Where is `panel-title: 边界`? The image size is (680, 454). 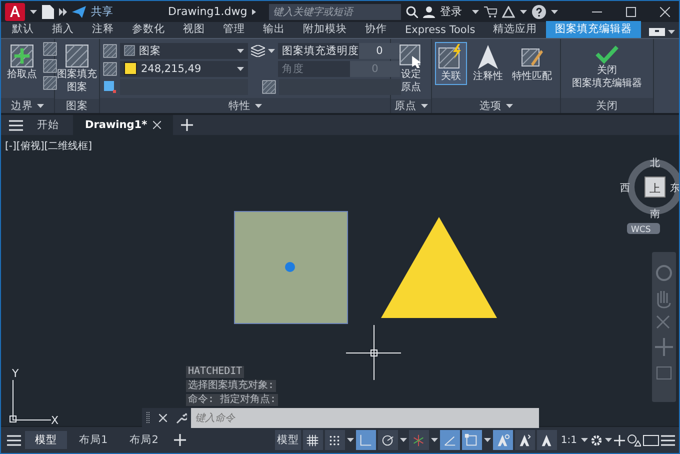 panel-title: 边界 is located at coordinates (27, 105).